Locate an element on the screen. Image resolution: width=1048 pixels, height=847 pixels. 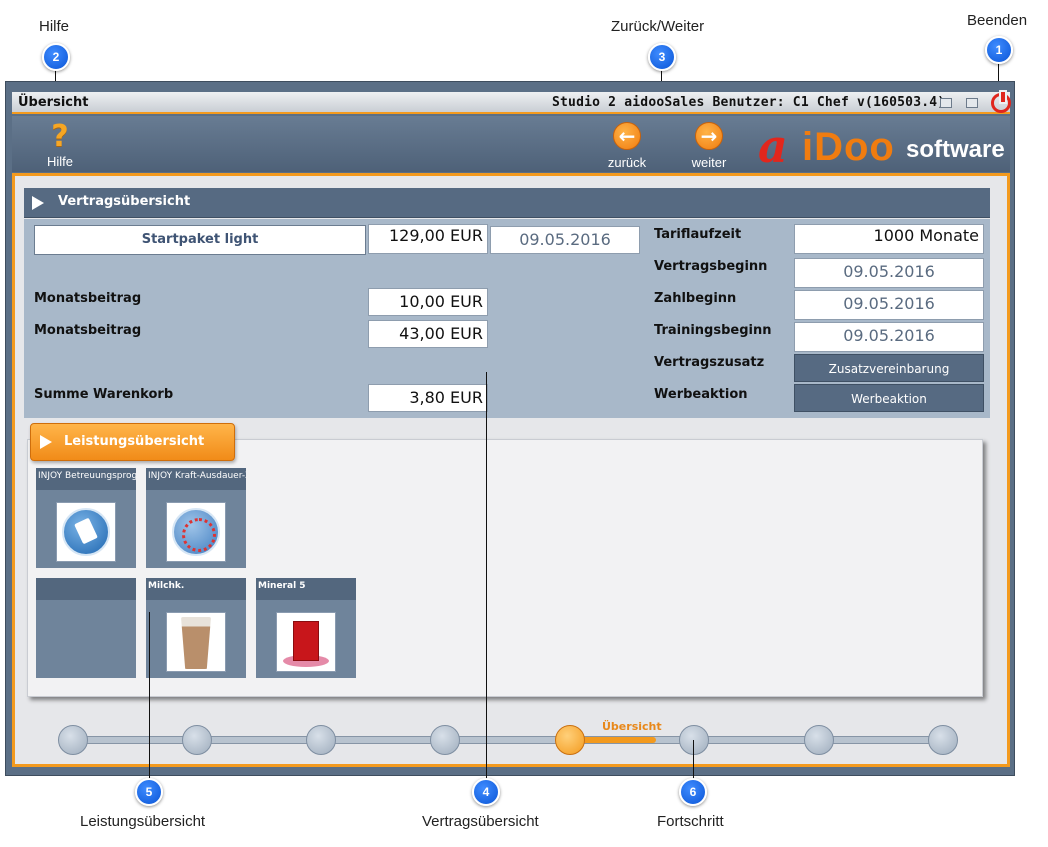
aidoo-logo: a iDoo software is located at coordinates (882, 146).